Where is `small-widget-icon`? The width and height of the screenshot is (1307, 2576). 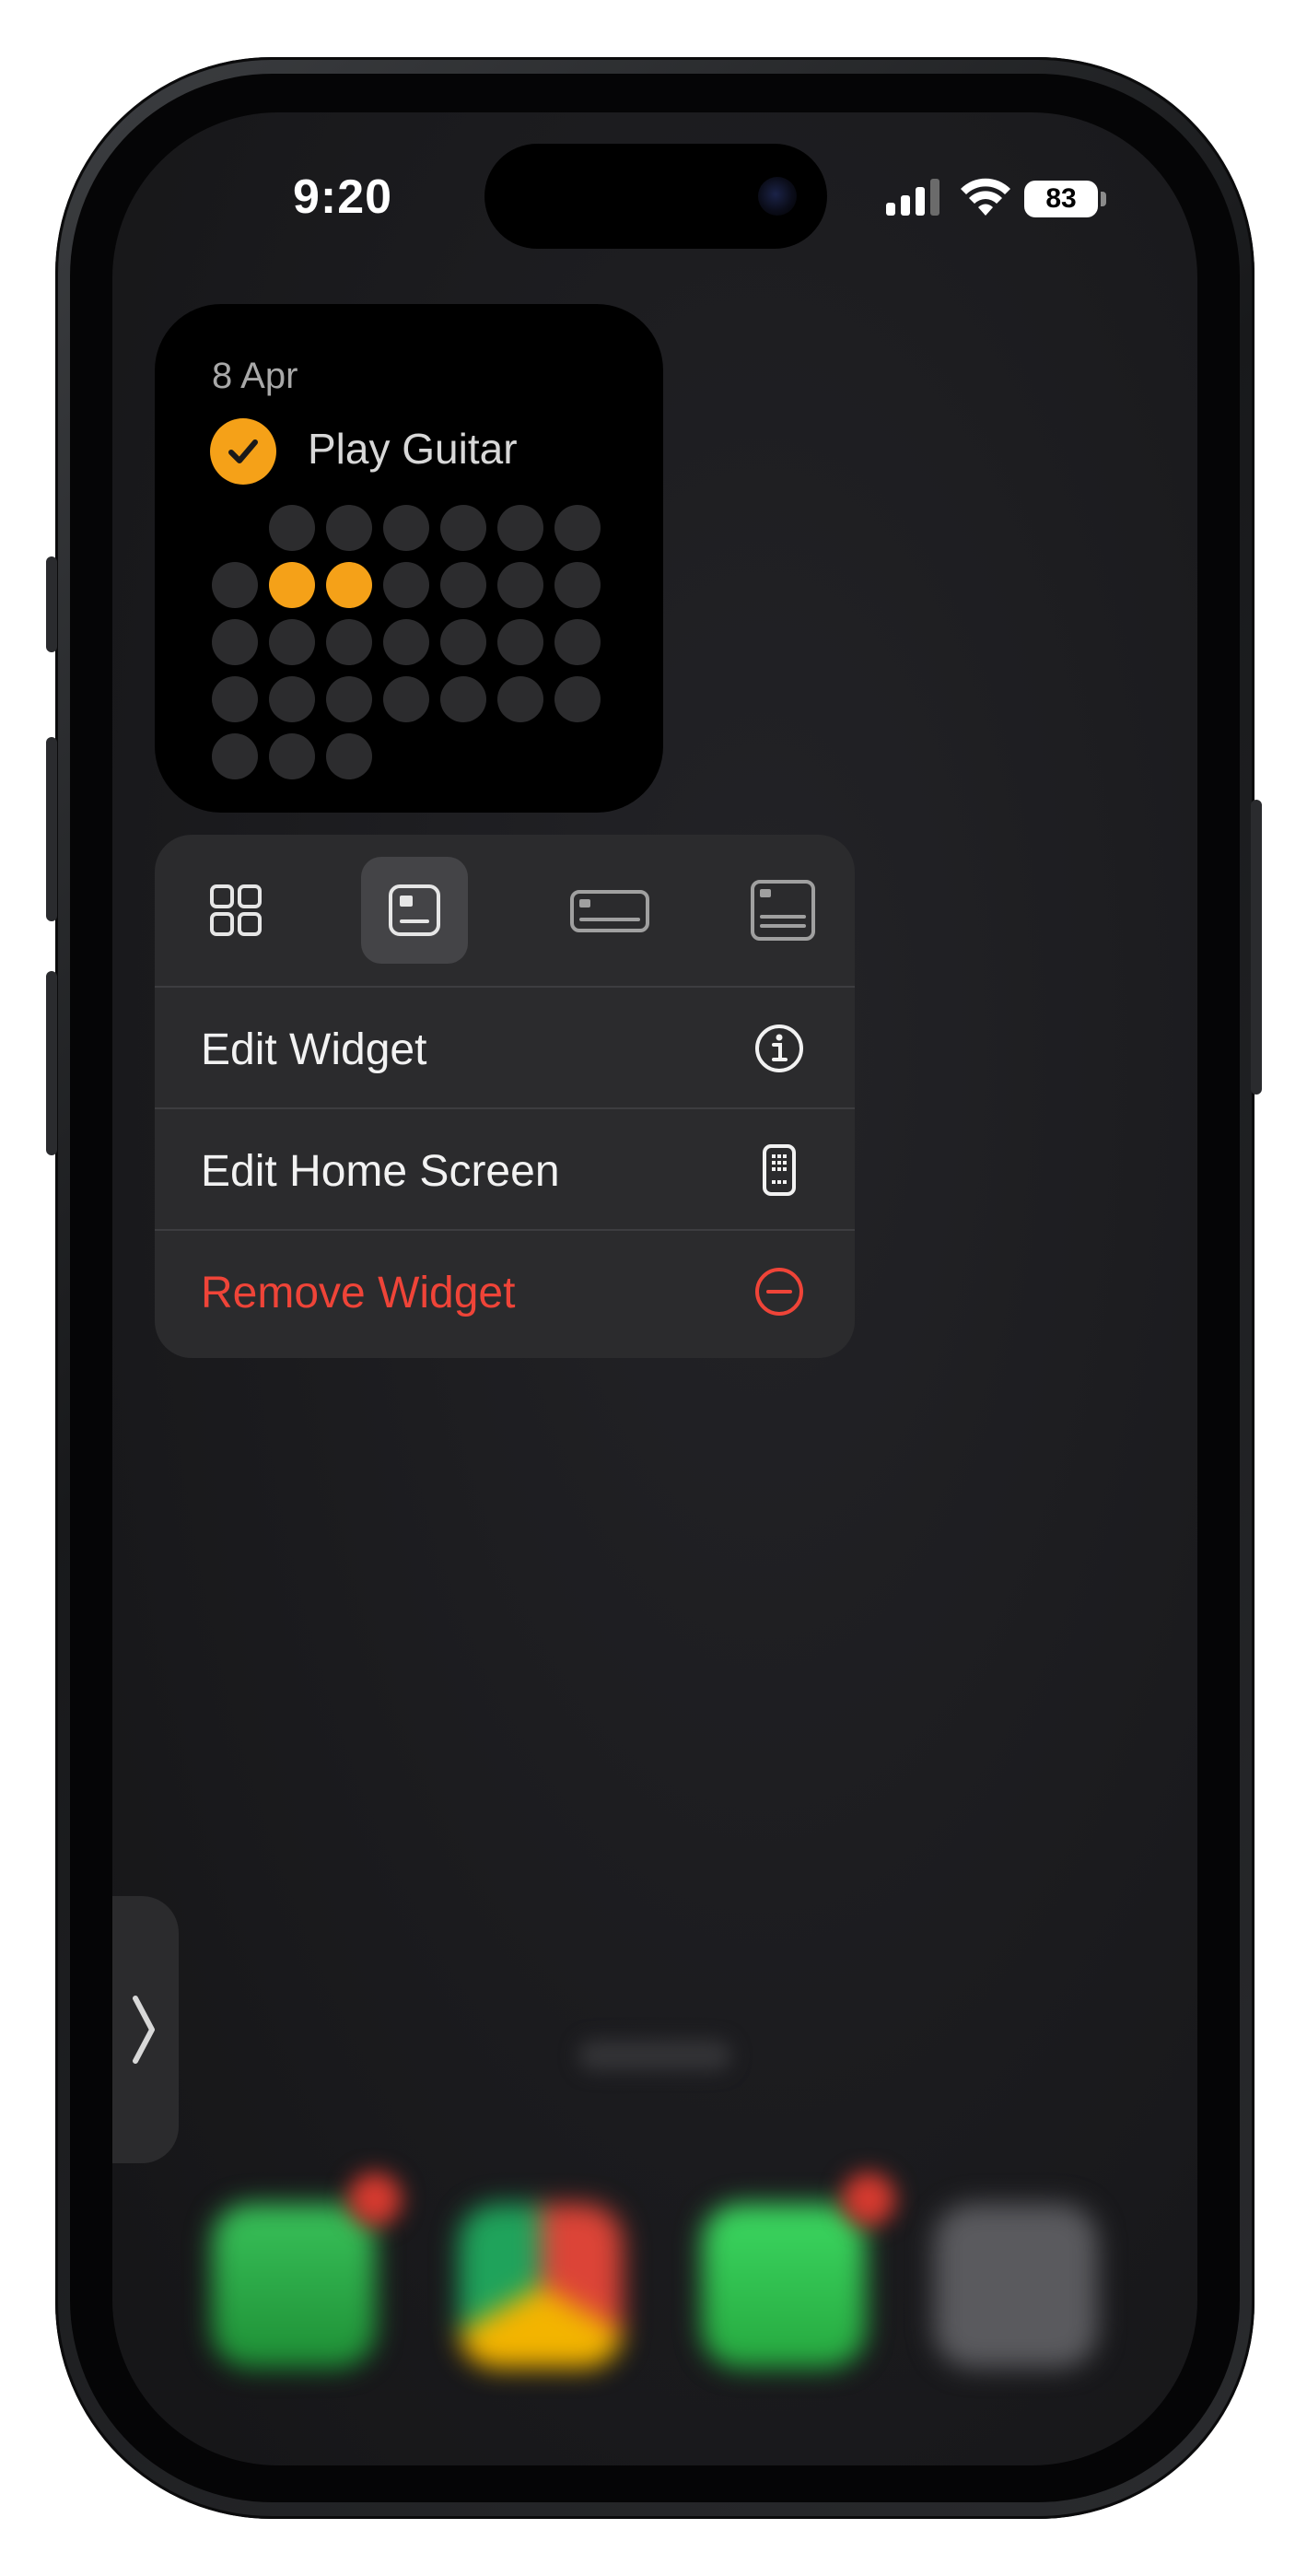 small-widget-icon is located at coordinates (415, 910).